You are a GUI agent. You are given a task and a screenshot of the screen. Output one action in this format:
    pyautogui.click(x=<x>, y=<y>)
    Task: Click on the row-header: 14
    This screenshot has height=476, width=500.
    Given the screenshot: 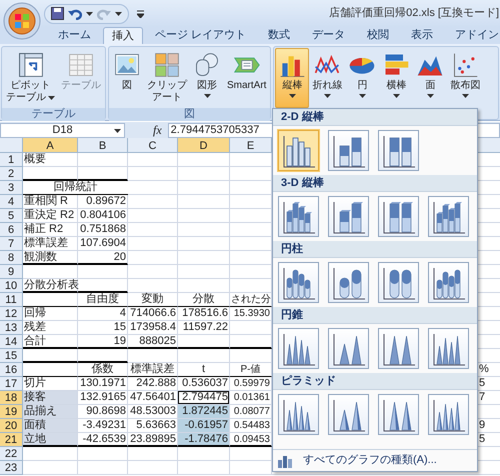 What is the action you would take?
    pyautogui.click(x=11, y=342)
    